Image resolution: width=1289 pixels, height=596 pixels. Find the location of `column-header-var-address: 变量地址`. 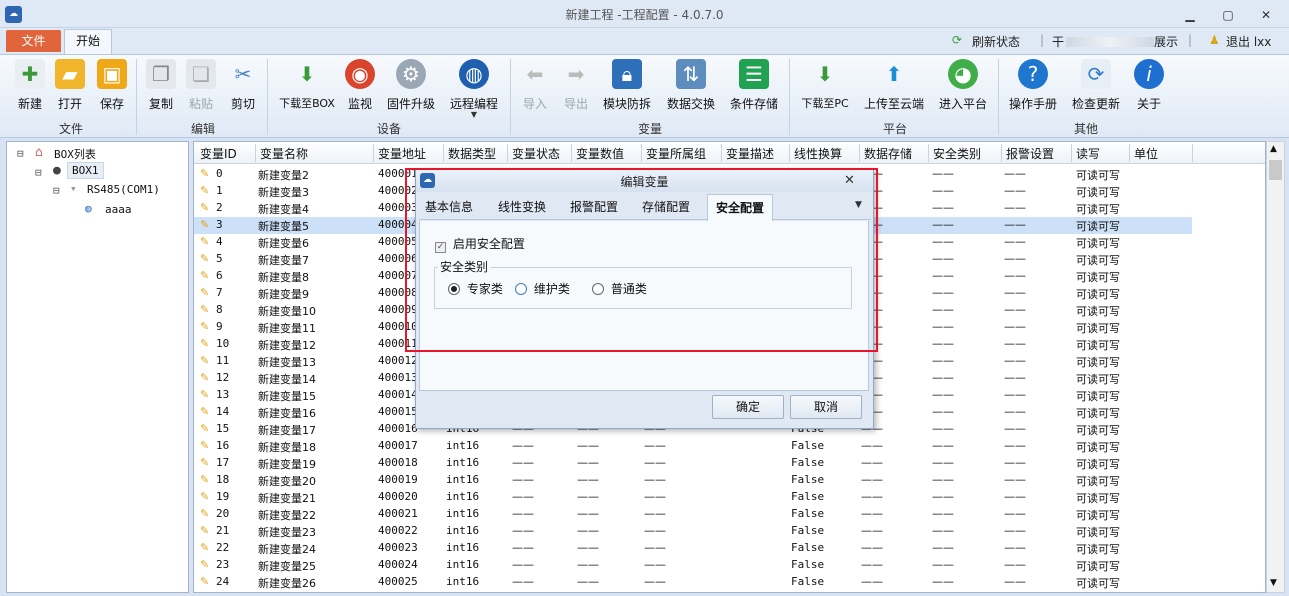

column-header-var-address: 变量地址 is located at coordinates (402, 153).